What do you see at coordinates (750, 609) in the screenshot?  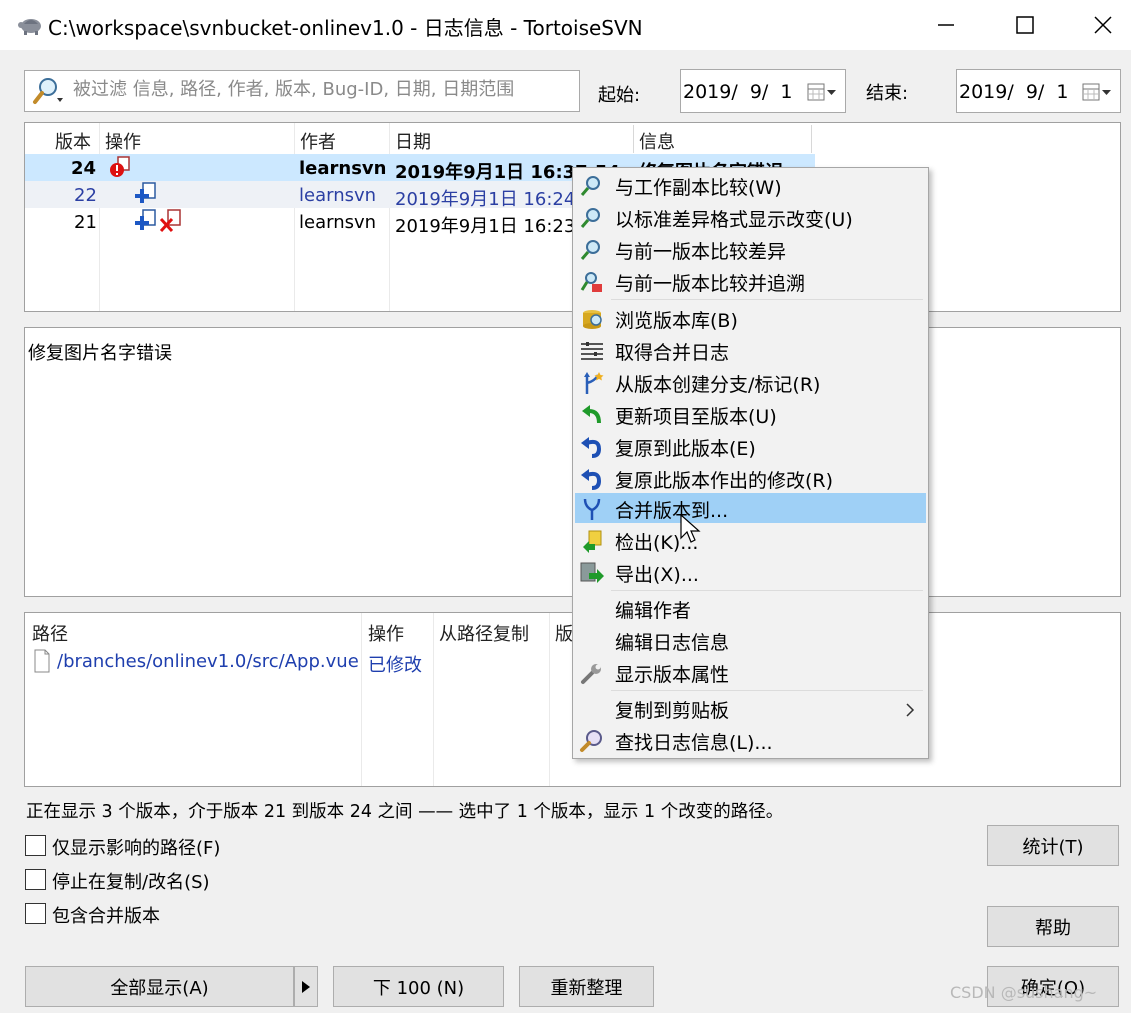 I see `menu-item-edit-author: 编辑作者` at bounding box center [750, 609].